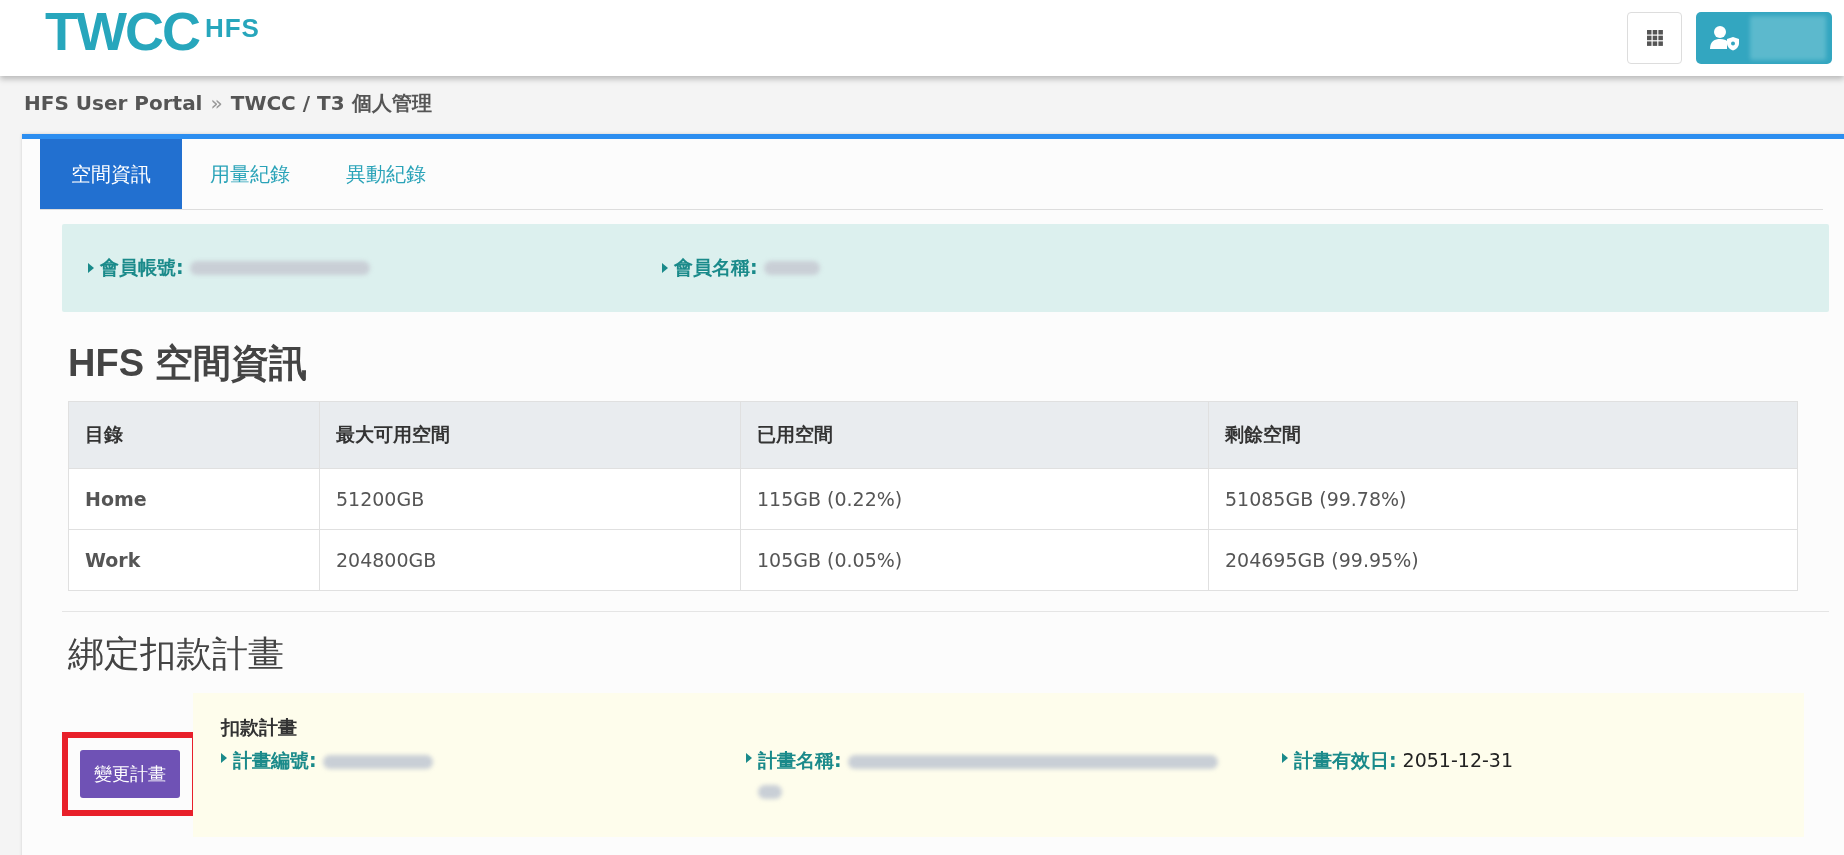  What do you see at coordinates (130, 774) in the screenshot?
I see `change-plan-button: 變更計畫` at bounding box center [130, 774].